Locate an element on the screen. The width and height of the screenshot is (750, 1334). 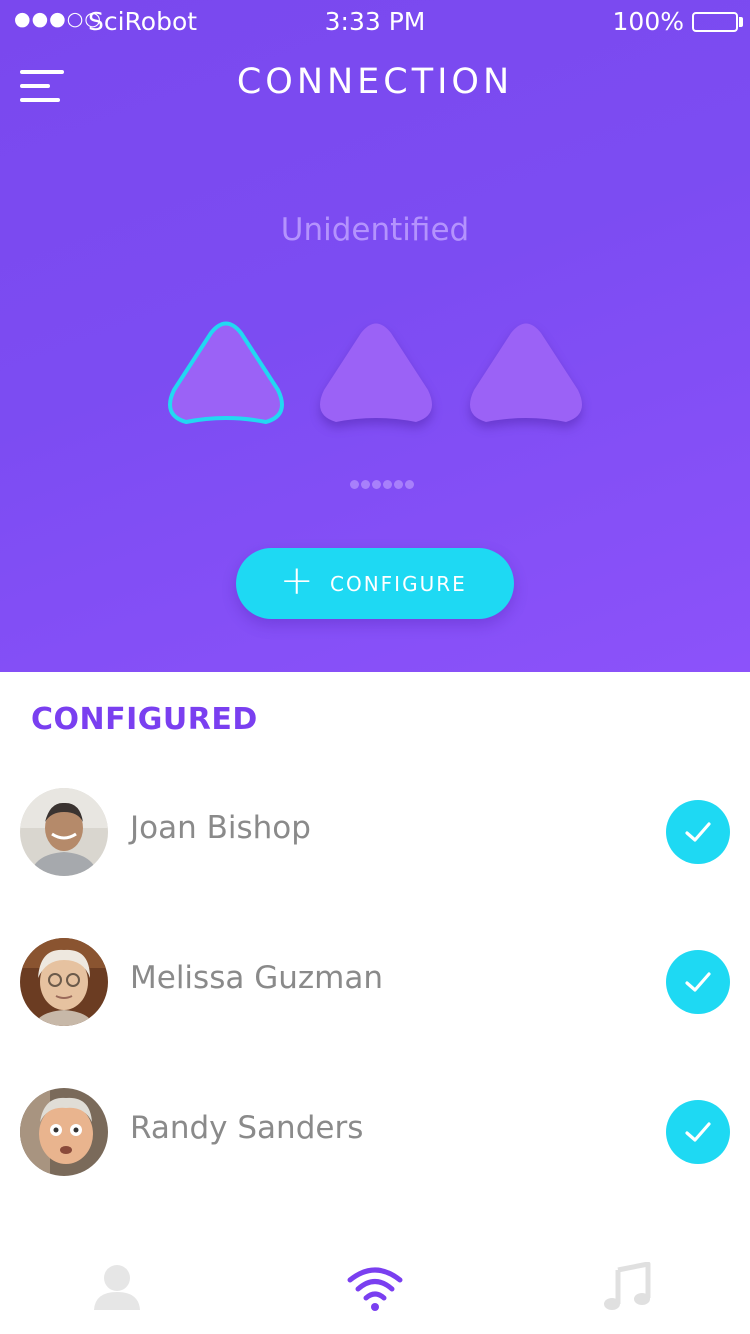
contact-name: Melissa Guzman is located at coordinates (256, 978).